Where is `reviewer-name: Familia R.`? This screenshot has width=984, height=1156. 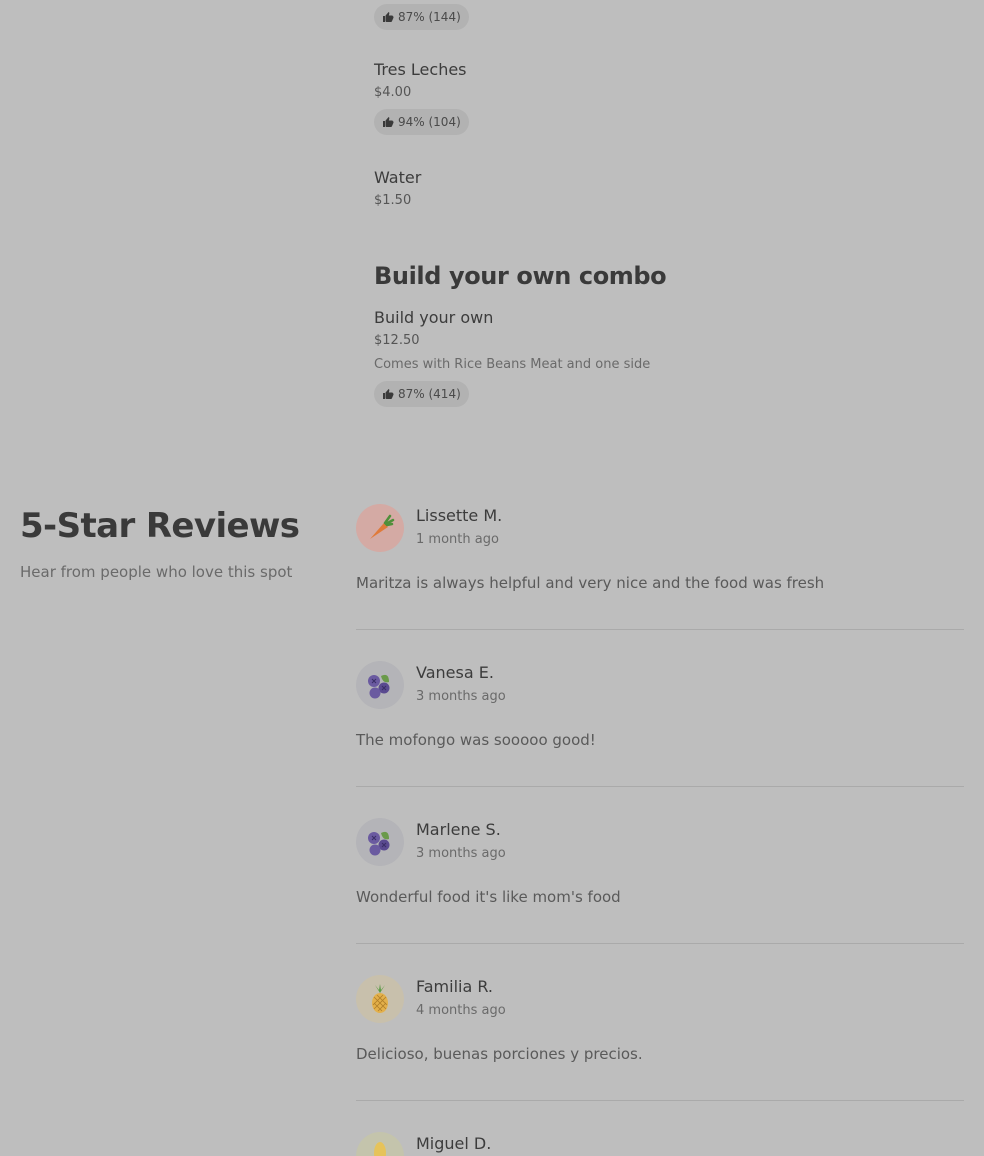
reviewer-name: Familia R. is located at coordinates (454, 986).